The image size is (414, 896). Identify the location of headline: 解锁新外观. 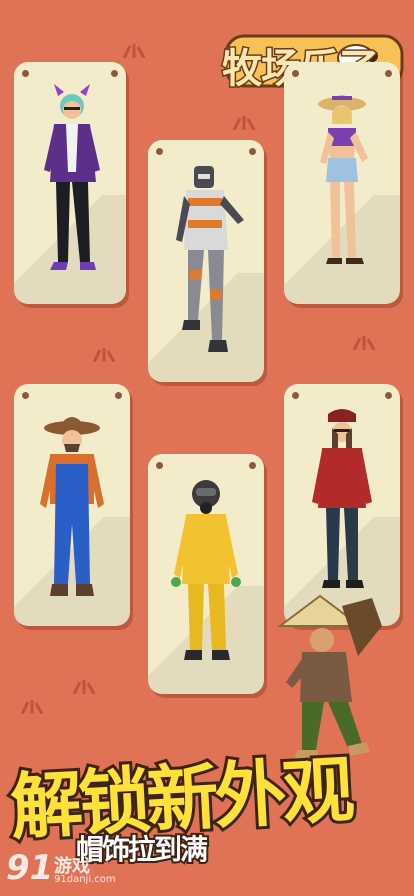
(181, 799).